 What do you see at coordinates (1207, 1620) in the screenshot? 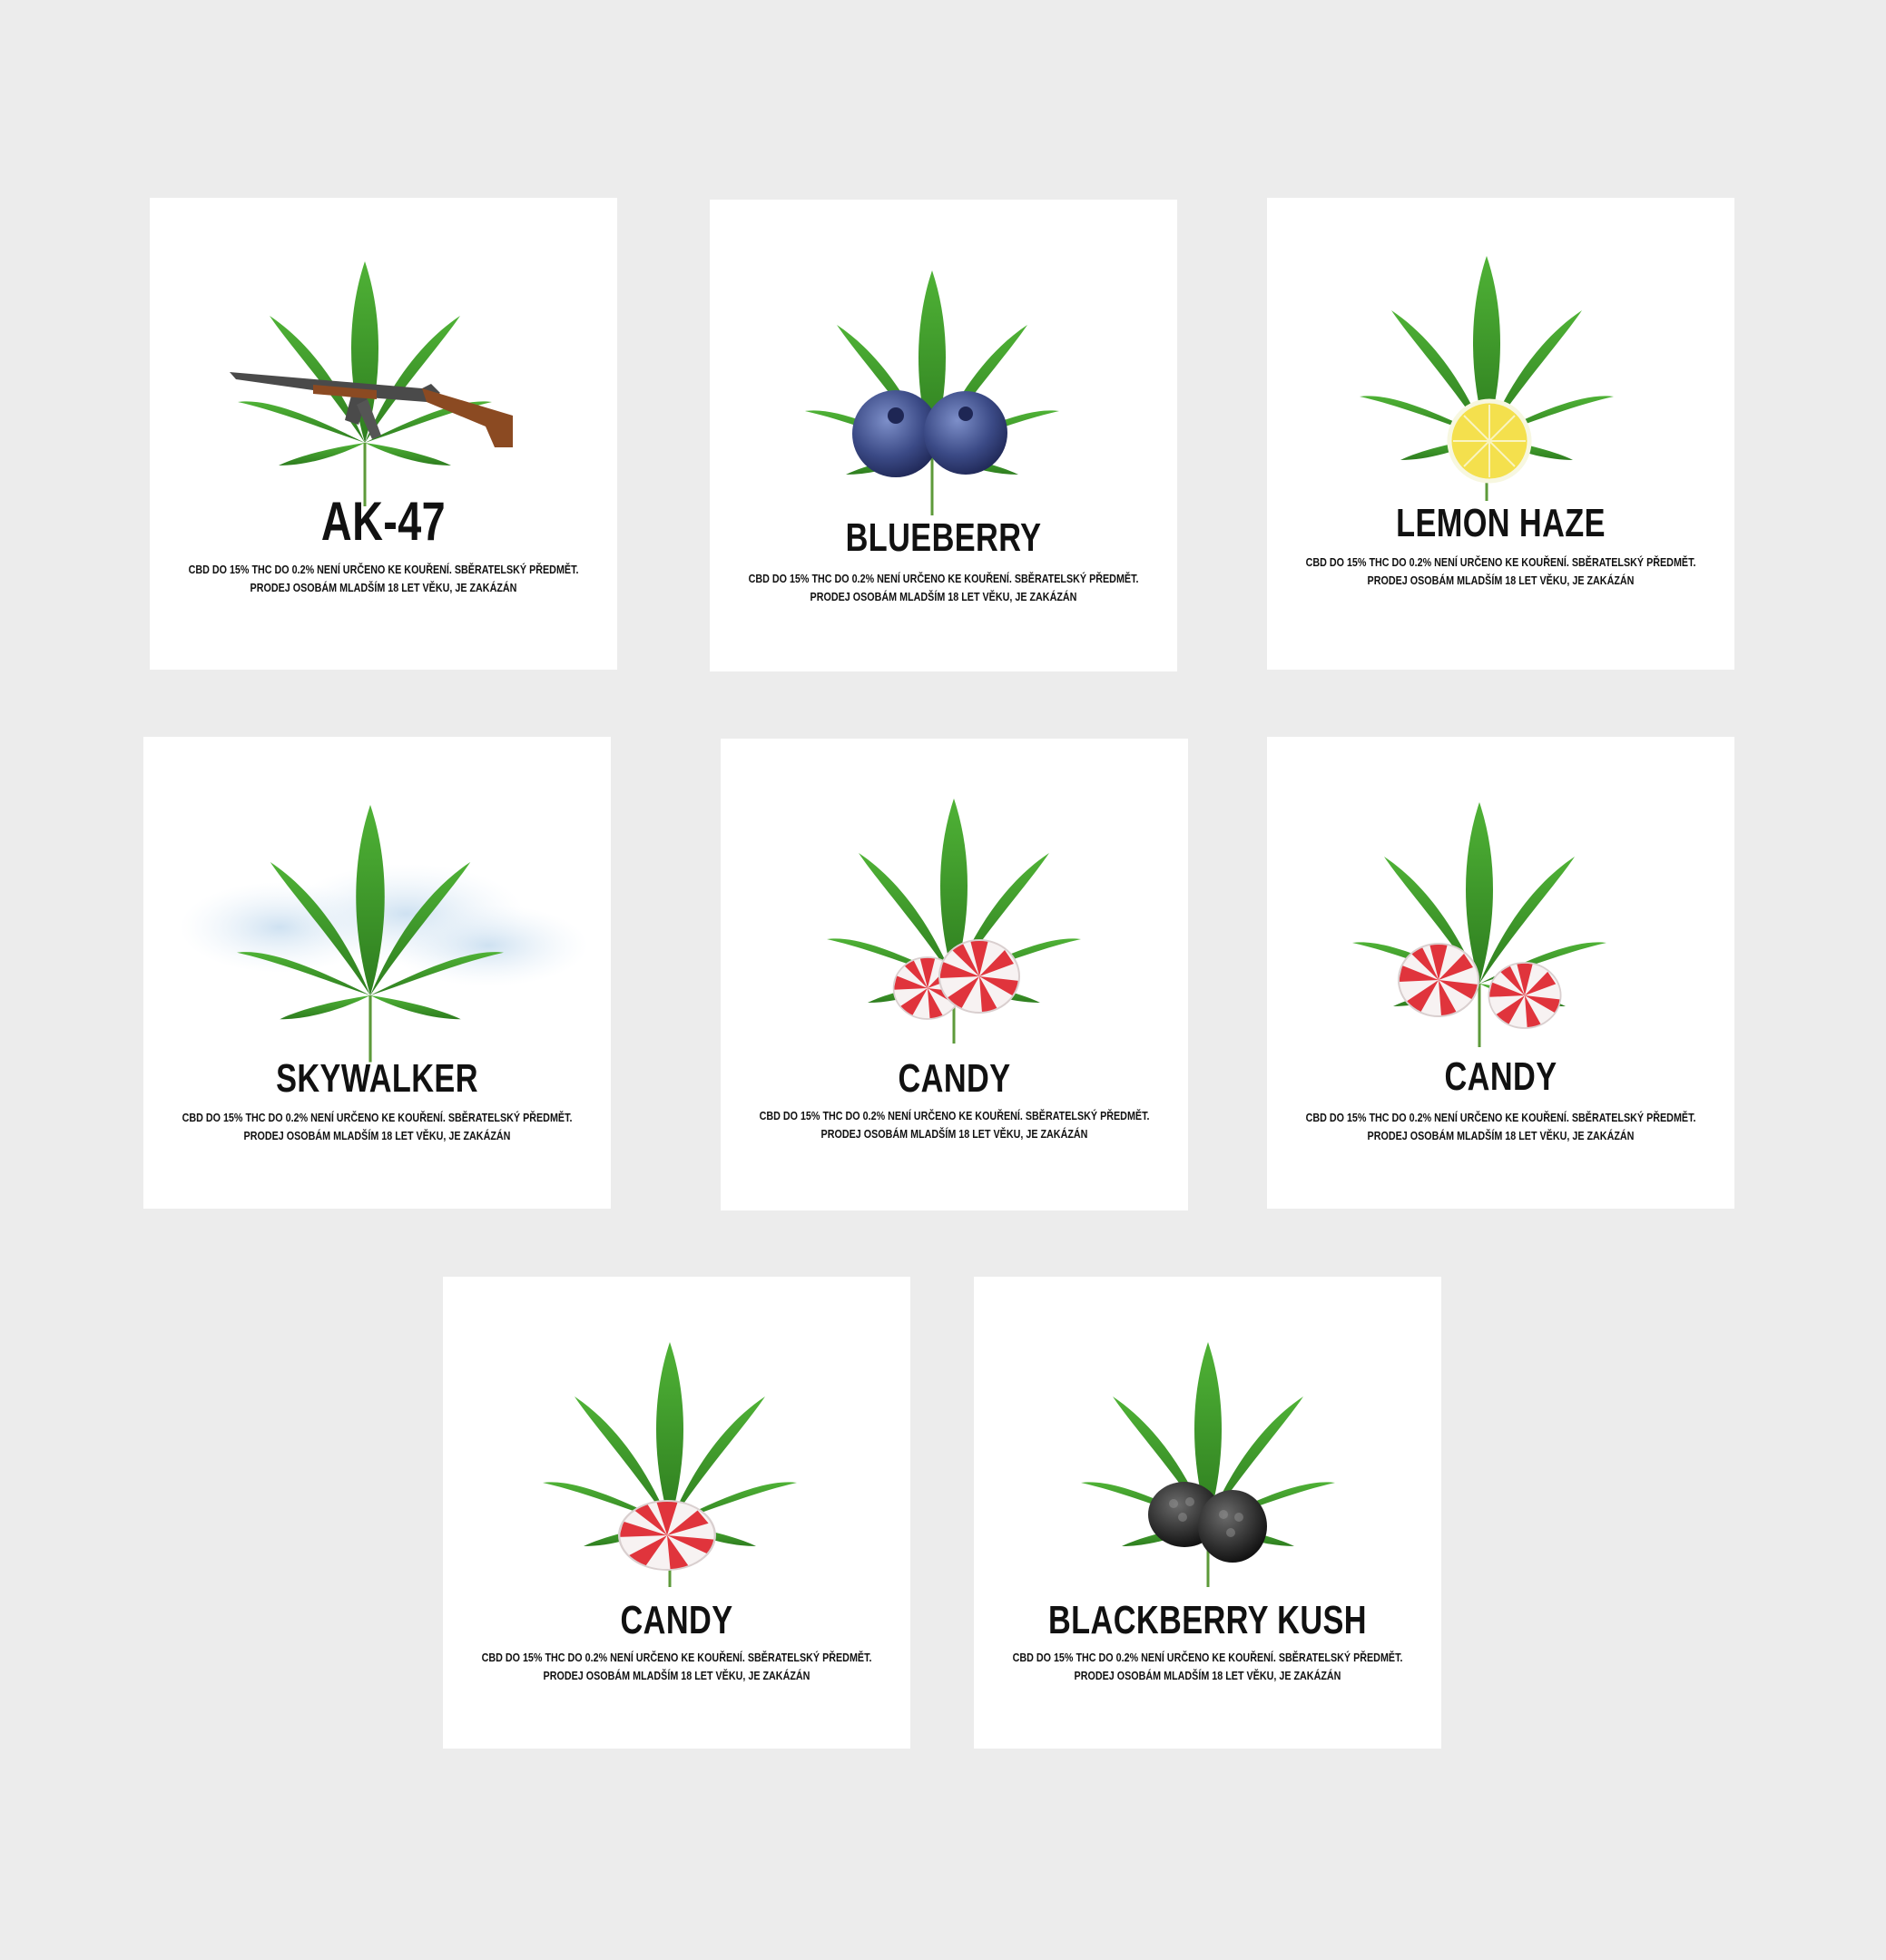
I see `product-name: BLACKBERRY KUSH` at bounding box center [1207, 1620].